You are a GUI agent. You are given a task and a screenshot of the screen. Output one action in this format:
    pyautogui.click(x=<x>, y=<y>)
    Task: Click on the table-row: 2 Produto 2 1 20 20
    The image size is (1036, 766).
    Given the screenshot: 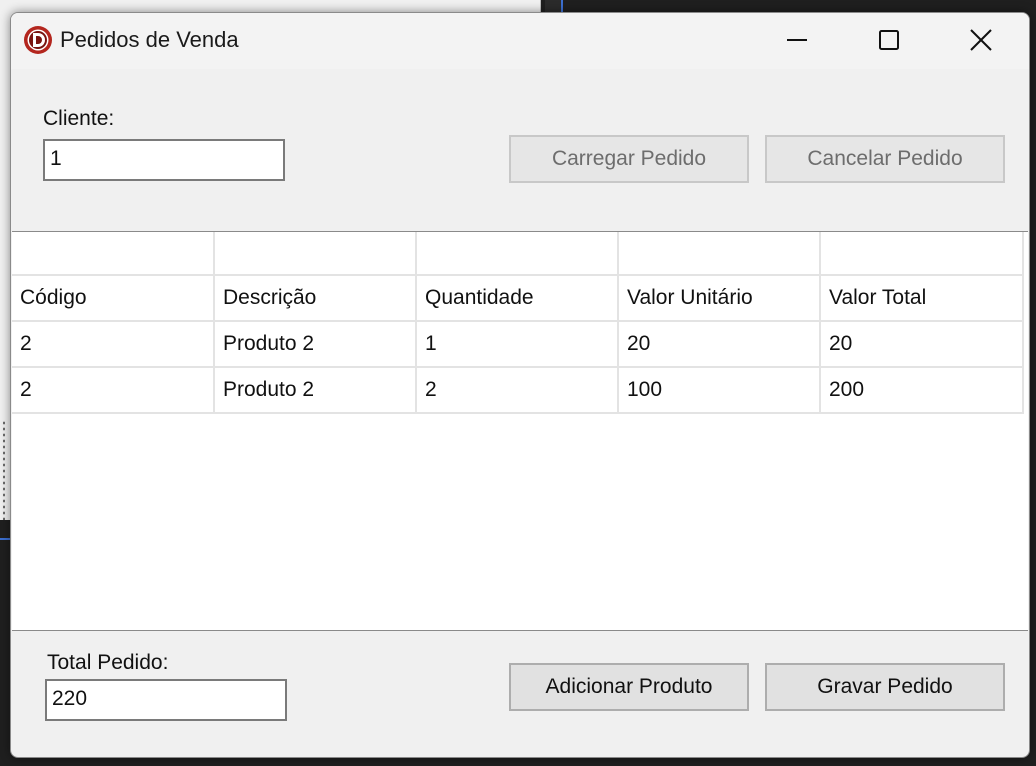 What is the action you would take?
    pyautogui.click(x=518, y=345)
    